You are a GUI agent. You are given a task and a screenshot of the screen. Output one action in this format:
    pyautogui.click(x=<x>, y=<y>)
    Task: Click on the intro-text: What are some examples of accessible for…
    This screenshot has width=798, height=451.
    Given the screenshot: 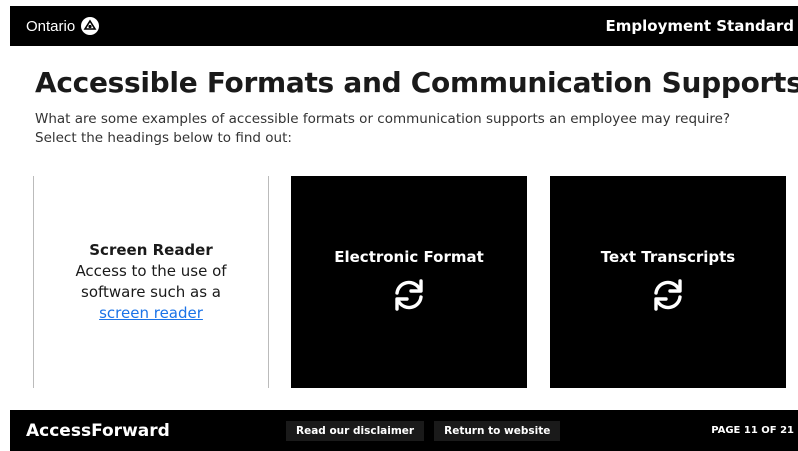 What is the action you would take?
    pyautogui.click(x=395, y=129)
    